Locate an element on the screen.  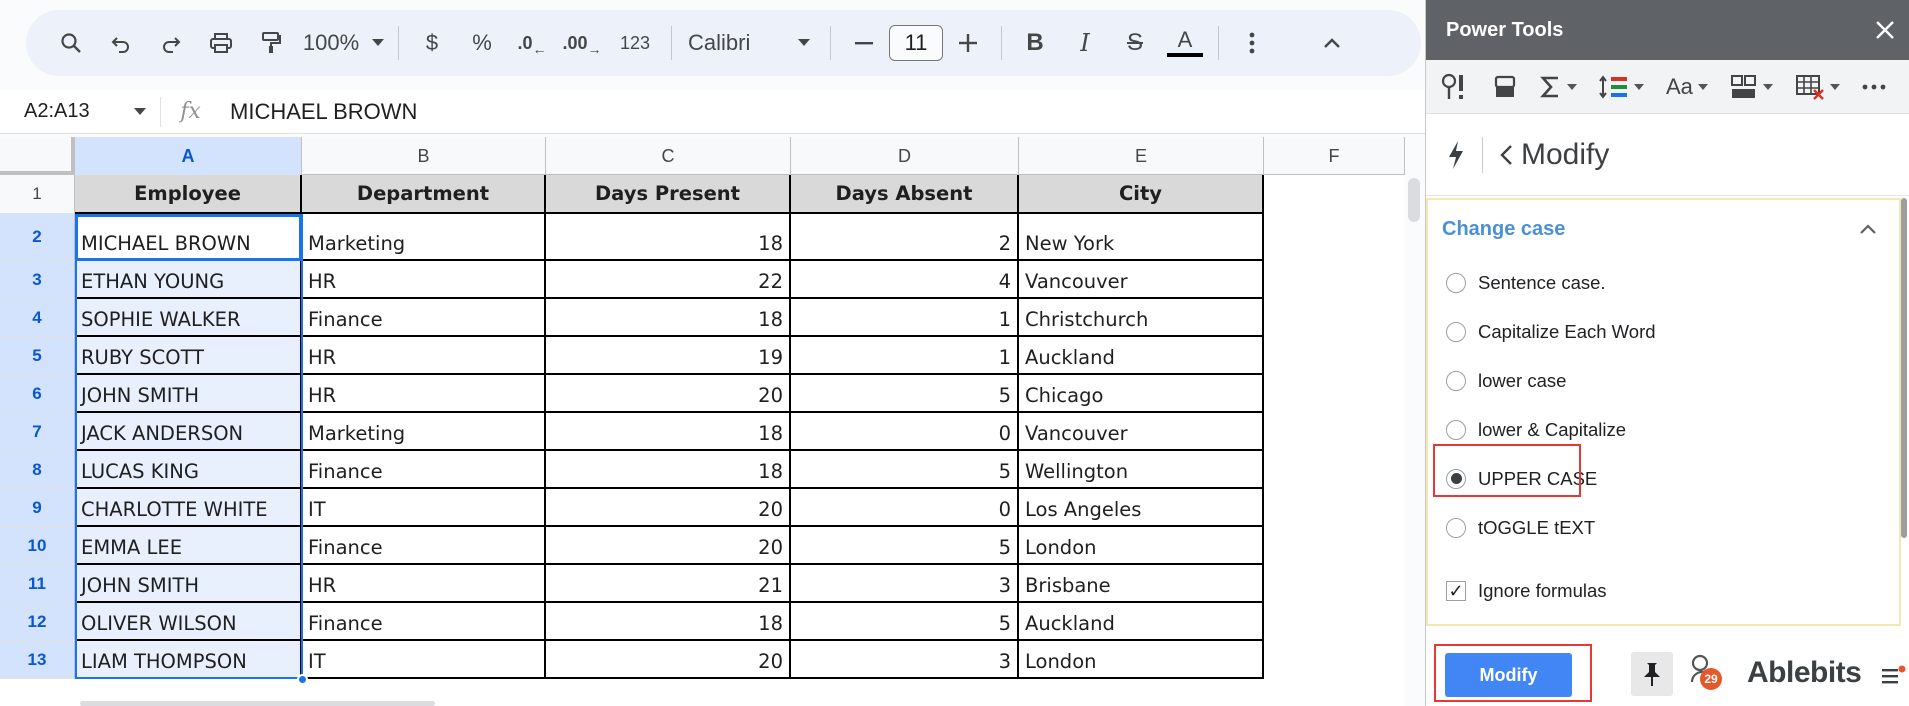
row-header-4: 4 is located at coordinates (37, 318).